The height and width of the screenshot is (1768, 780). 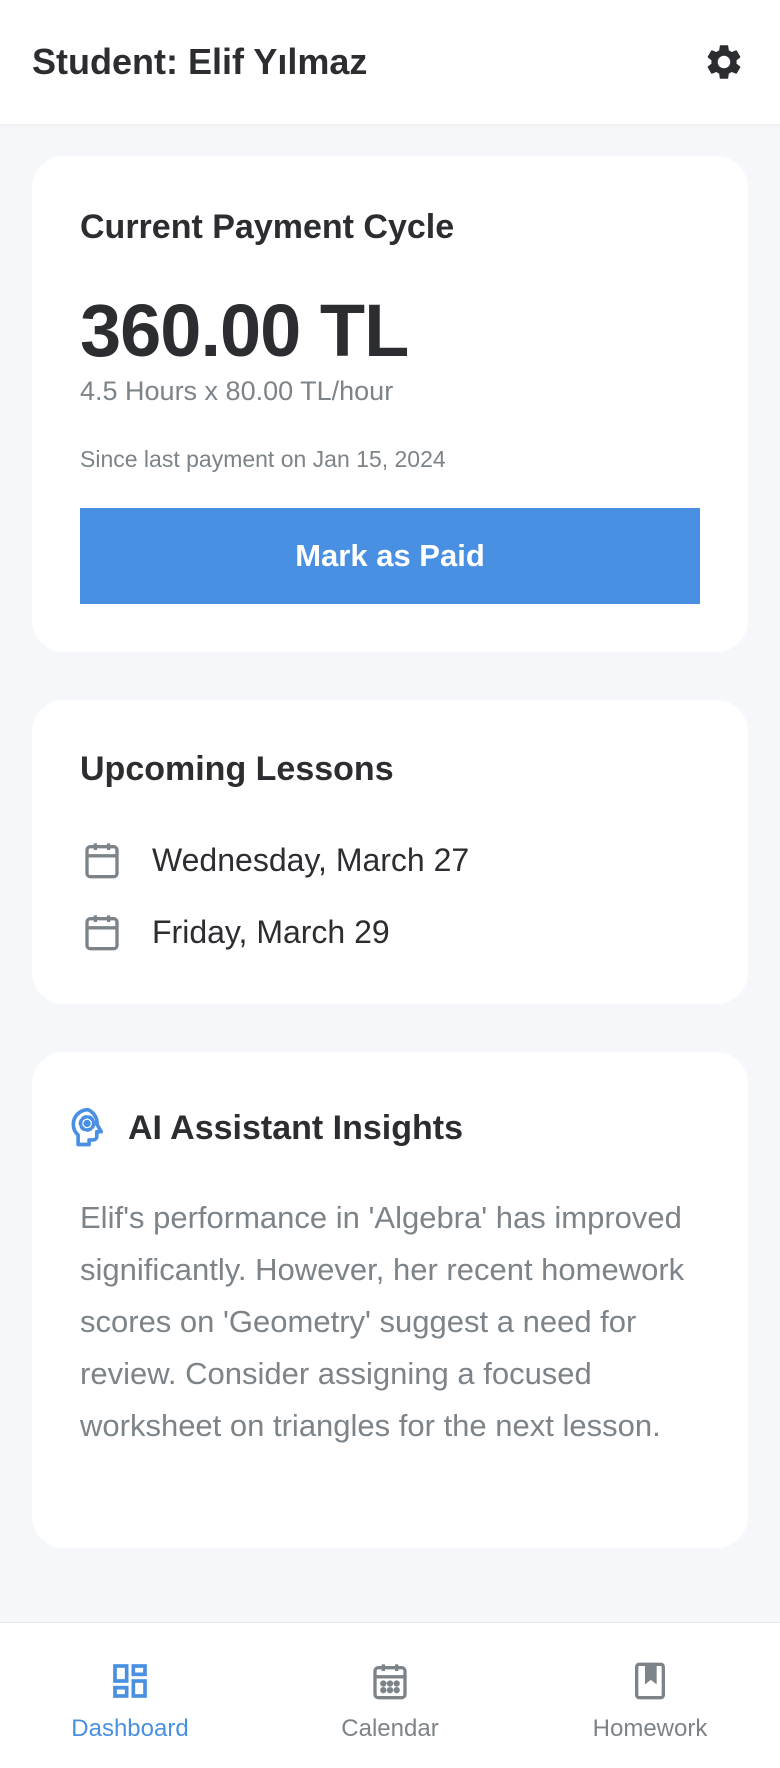 What do you see at coordinates (267, 227) in the screenshot?
I see `payment-card-title: Current Payment Cycle` at bounding box center [267, 227].